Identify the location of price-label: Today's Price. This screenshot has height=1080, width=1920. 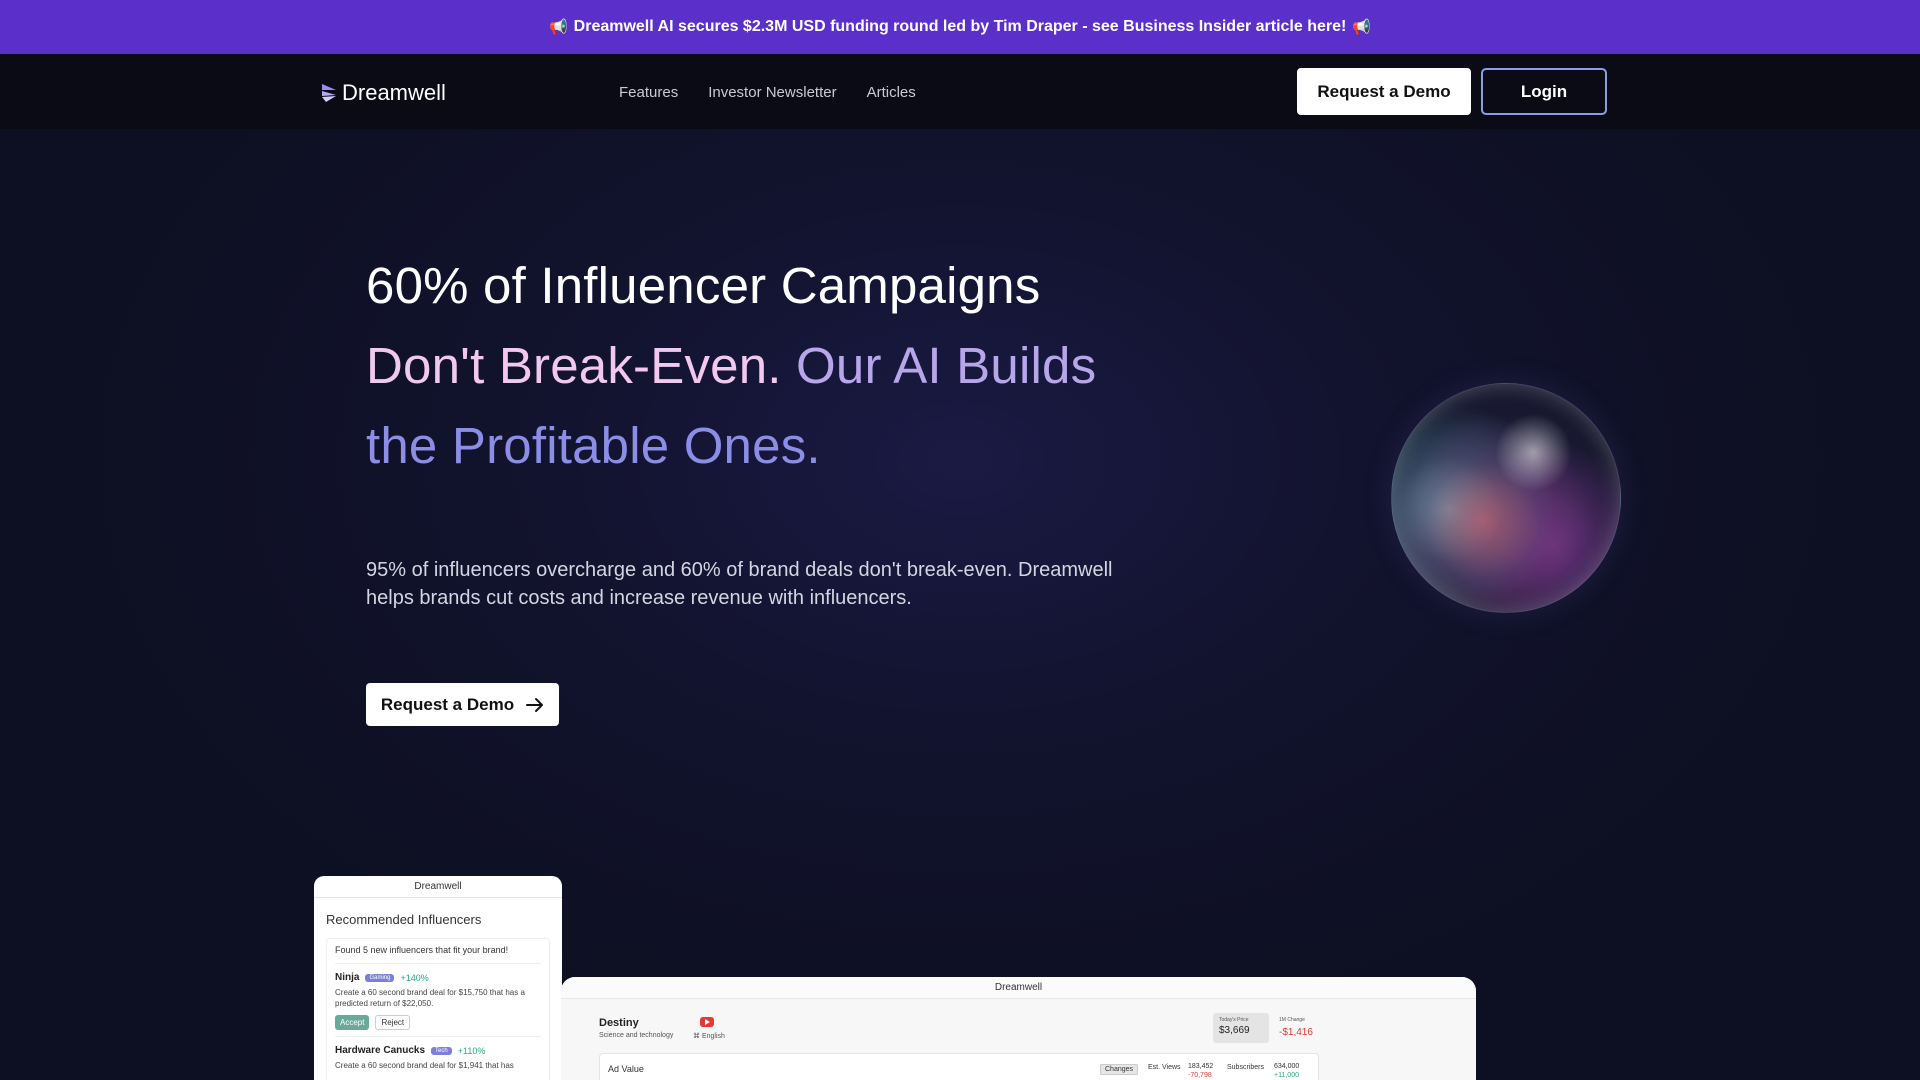
(1234, 1020).